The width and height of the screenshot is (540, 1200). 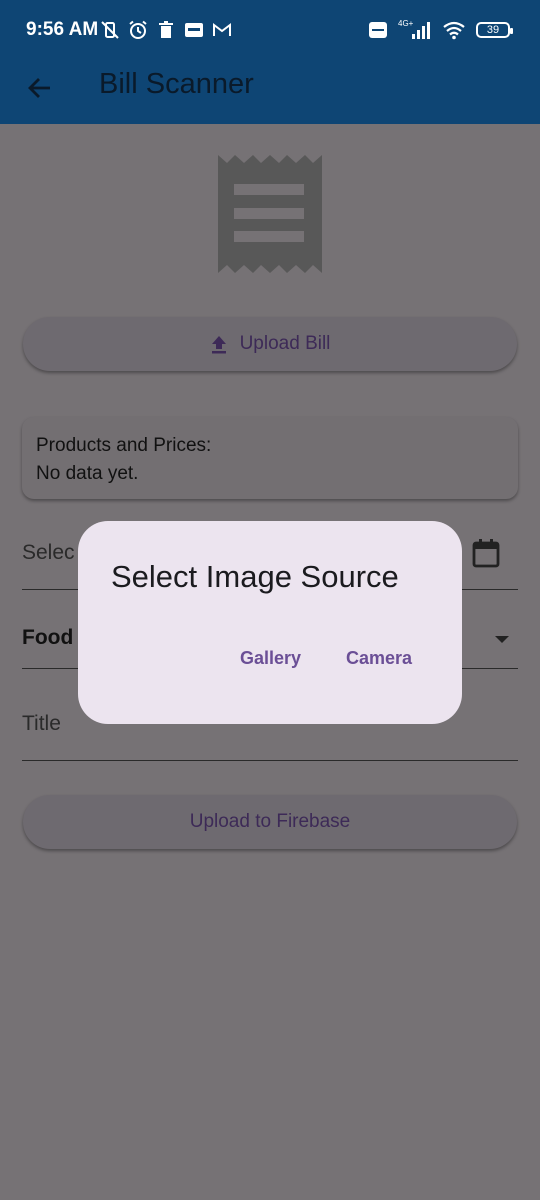 I want to click on status-icons-right: 4G+ 39, so click(x=440, y=30).